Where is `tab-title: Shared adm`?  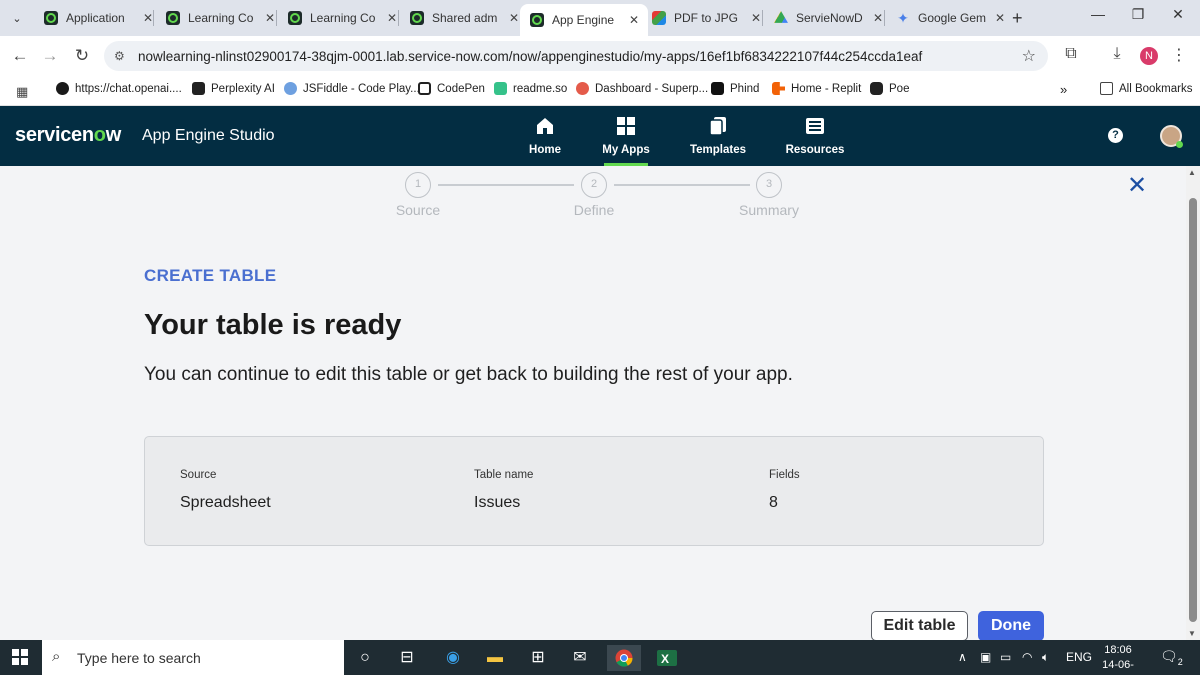 tab-title: Shared adm is located at coordinates (465, 18).